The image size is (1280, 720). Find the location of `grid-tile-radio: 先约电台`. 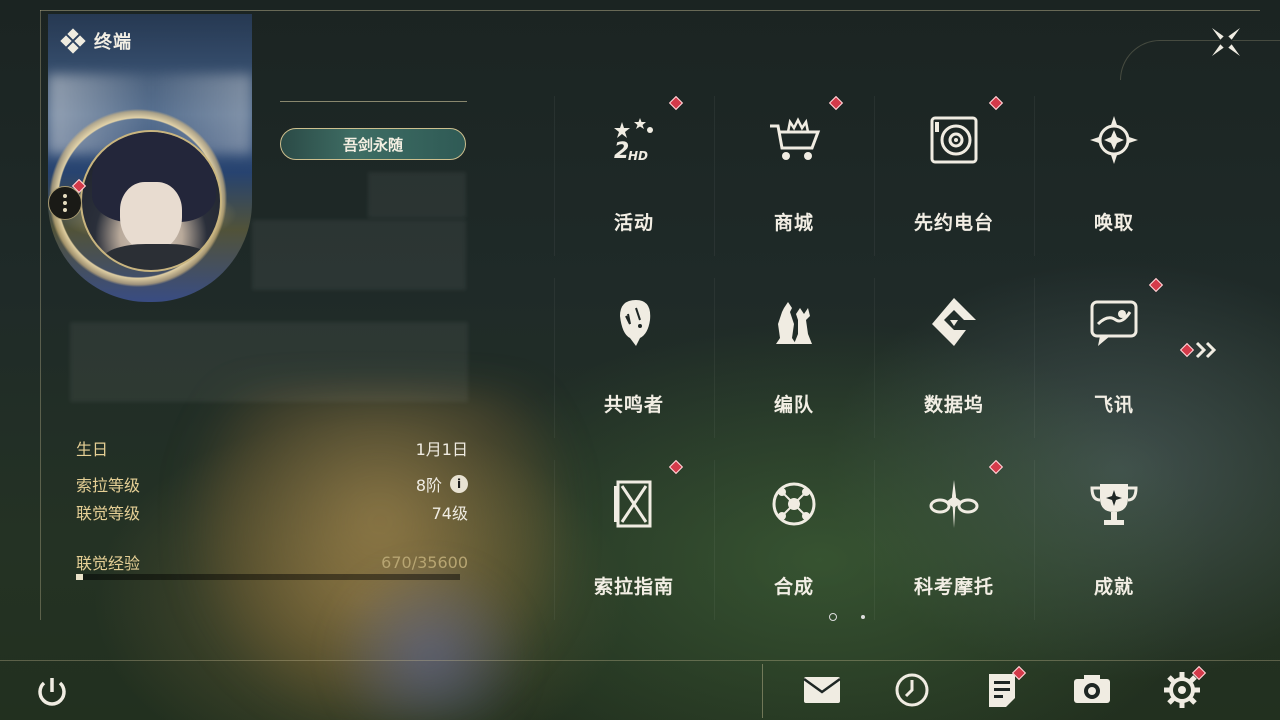

grid-tile-radio: 先约电台 is located at coordinates (954, 175).